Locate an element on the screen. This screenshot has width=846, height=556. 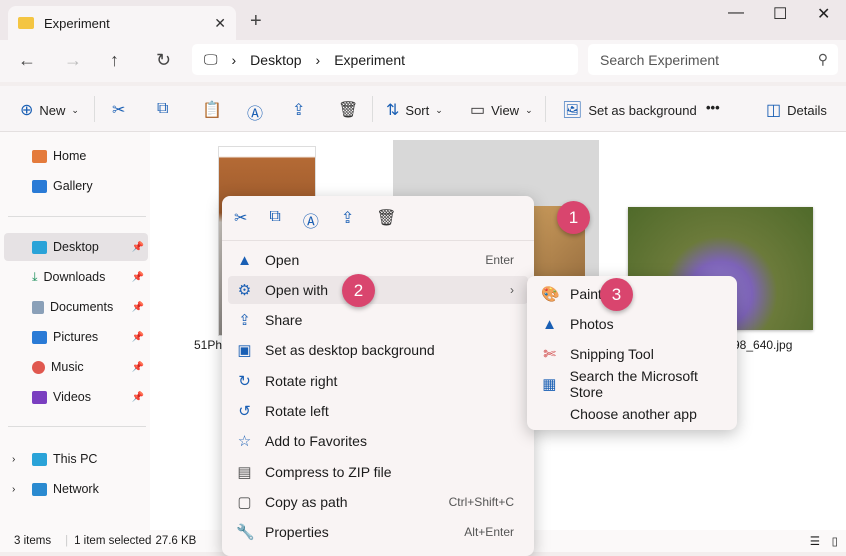
refresh-button: ↻ is located at coordinates (163, 60).